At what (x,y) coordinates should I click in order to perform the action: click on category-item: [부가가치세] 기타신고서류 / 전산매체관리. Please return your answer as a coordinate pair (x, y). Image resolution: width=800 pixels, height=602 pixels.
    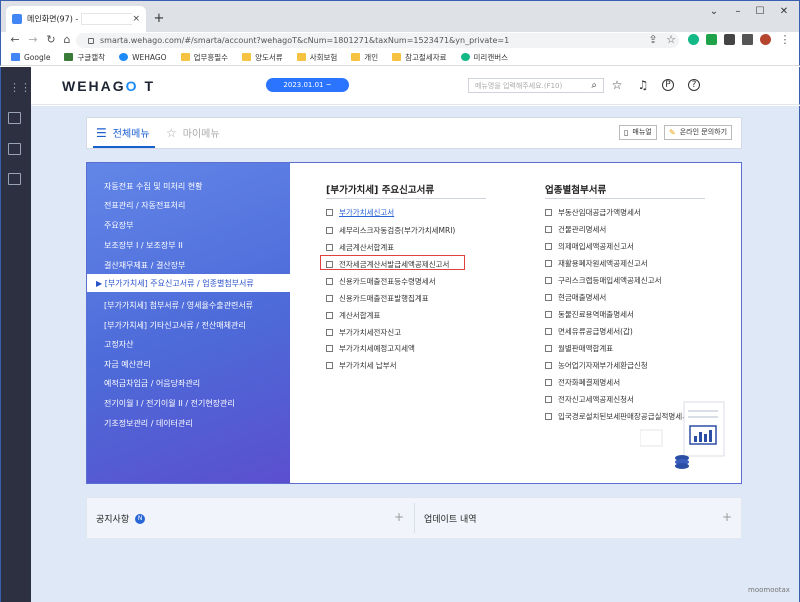
    Looking at the image, I should click on (175, 325).